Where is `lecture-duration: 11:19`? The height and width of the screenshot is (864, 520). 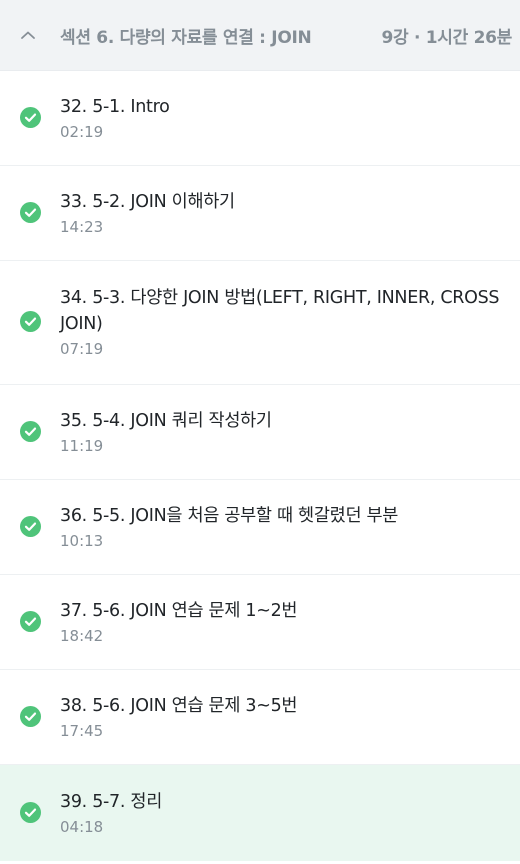
lecture-duration: 11:19 is located at coordinates (82, 445).